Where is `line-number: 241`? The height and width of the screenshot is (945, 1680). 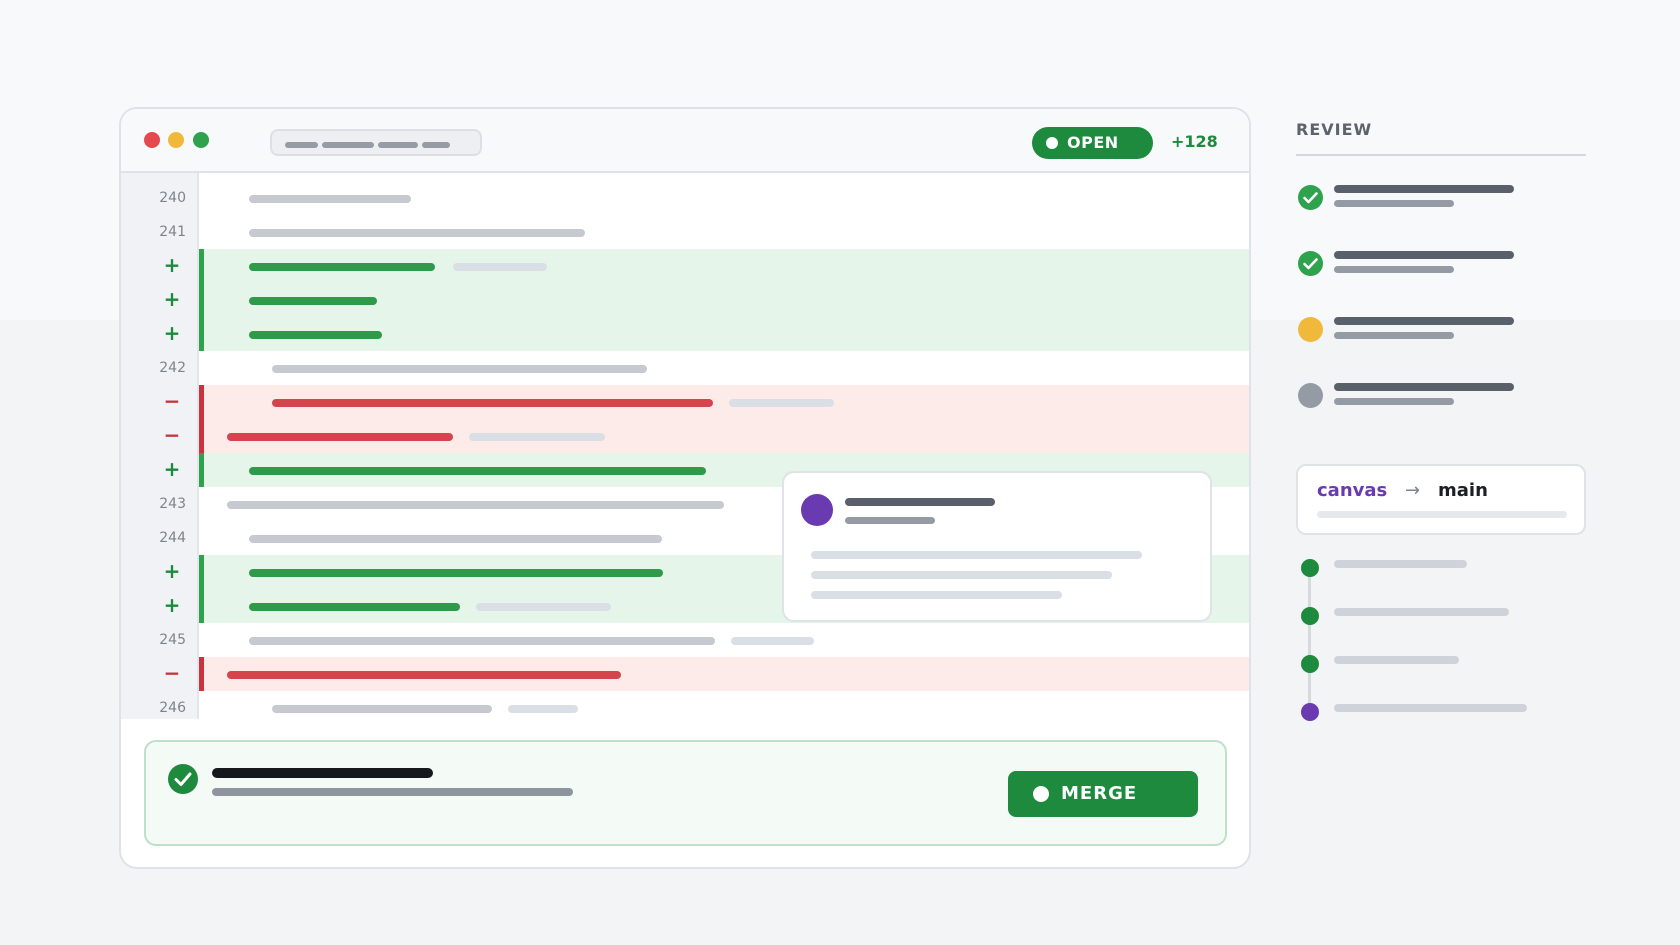
line-number: 241 is located at coordinates (172, 232).